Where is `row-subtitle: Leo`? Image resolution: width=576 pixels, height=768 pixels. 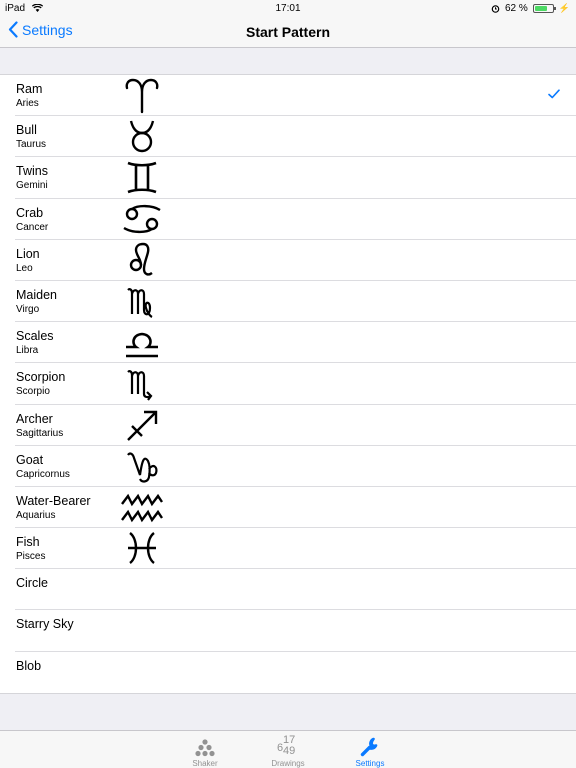
row-subtitle: Leo is located at coordinates (24, 268).